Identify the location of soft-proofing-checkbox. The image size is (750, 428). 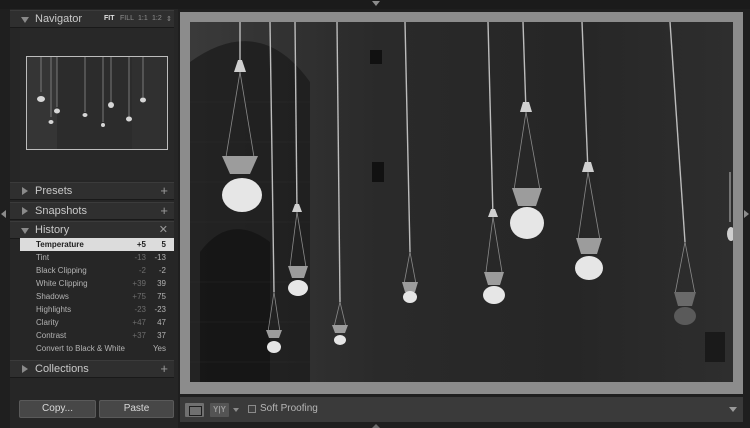
(252, 409).